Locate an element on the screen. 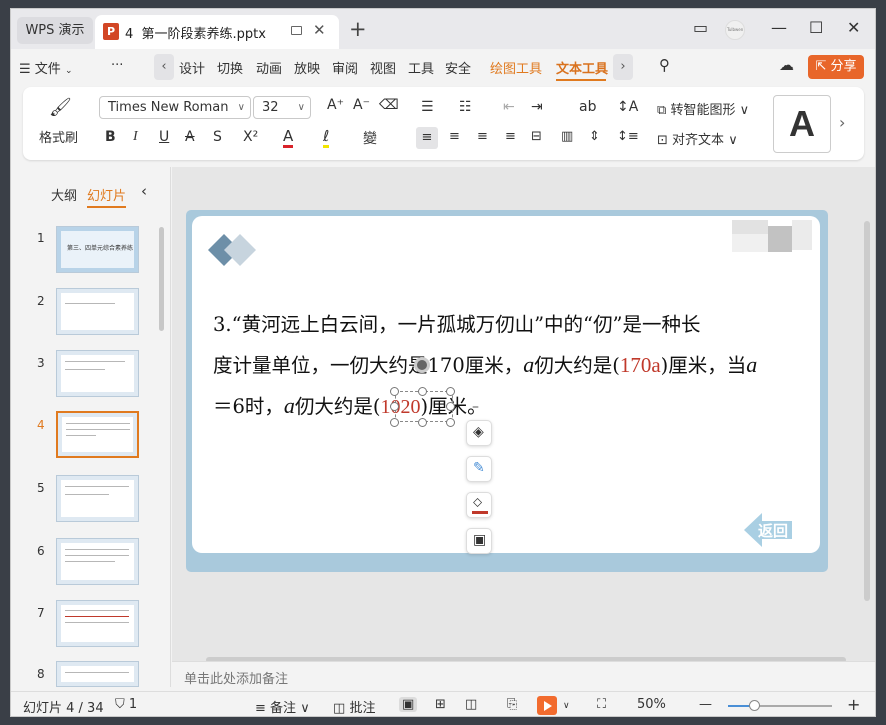 The image size is (886, 725). chevron-right-icon: › is located at coordinates (842, 122).